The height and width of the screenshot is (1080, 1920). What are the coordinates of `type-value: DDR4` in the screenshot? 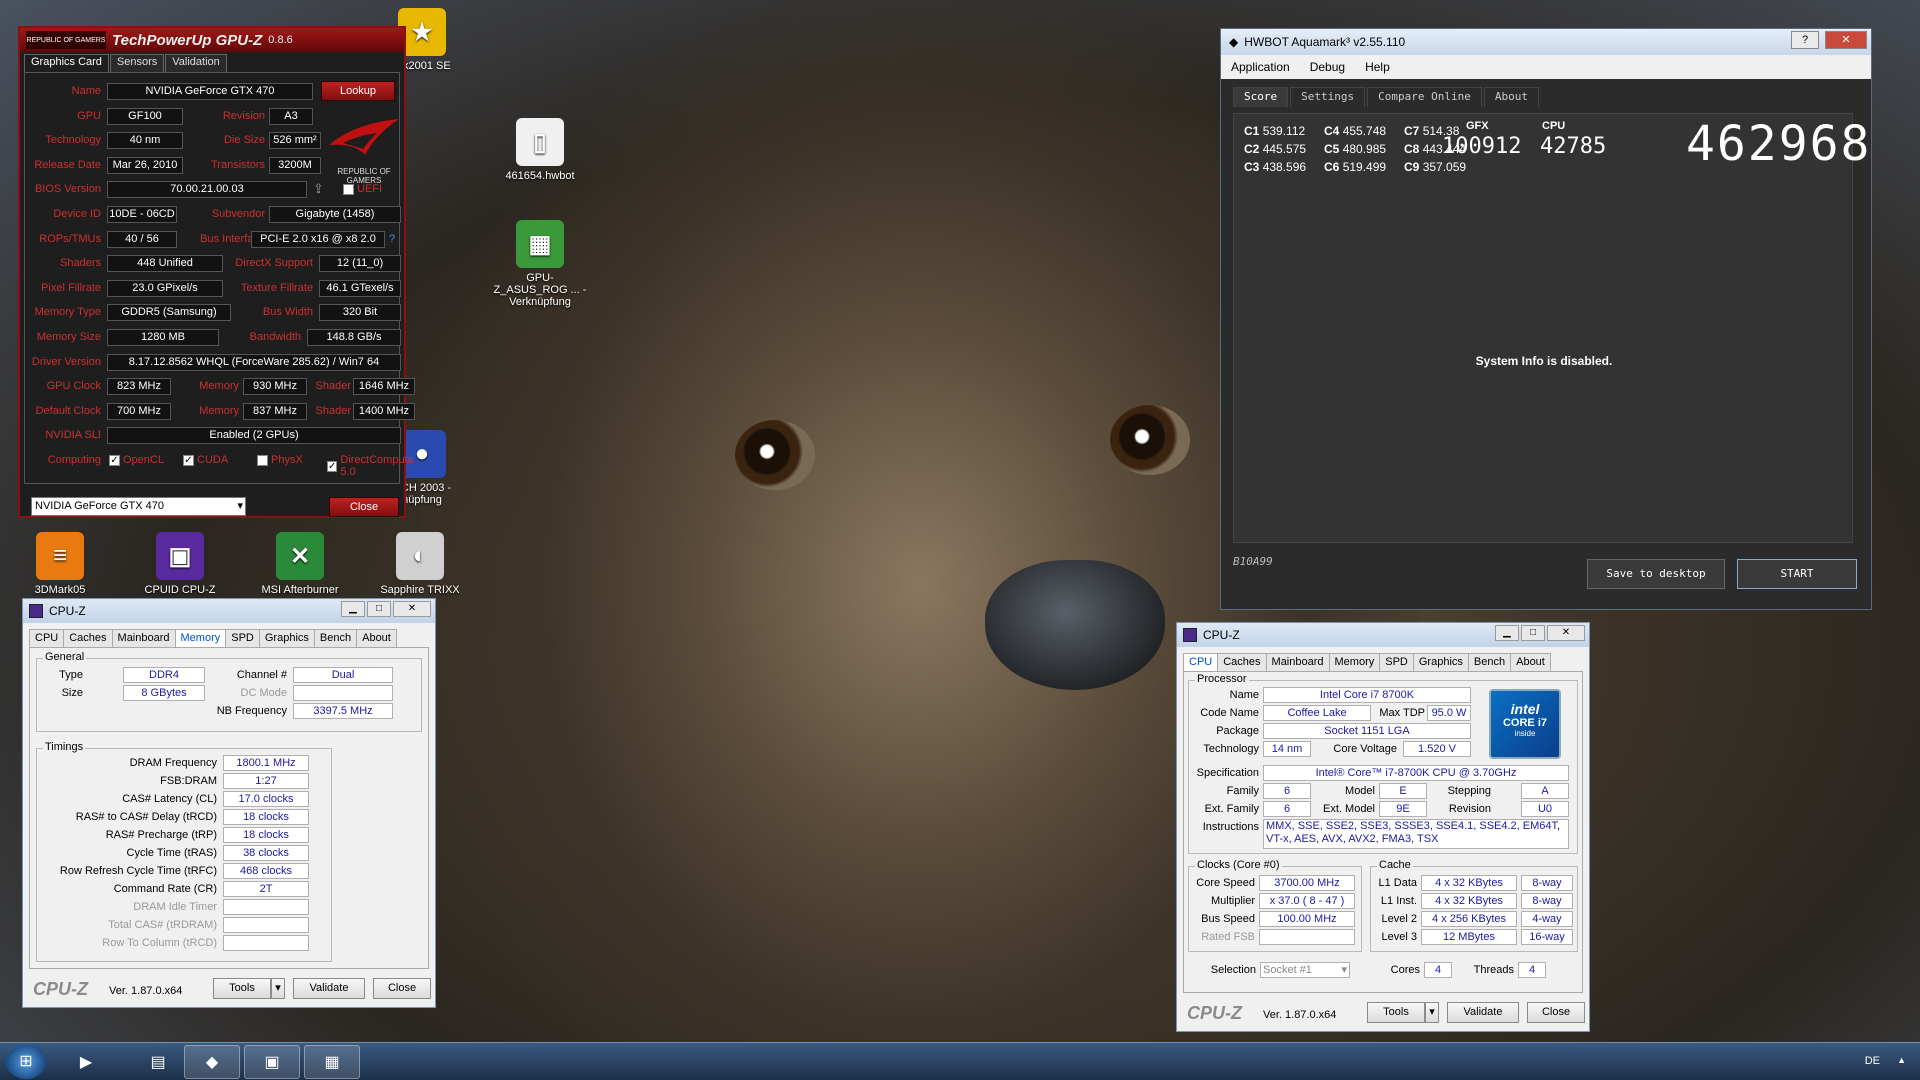 It's located at (164, 675).